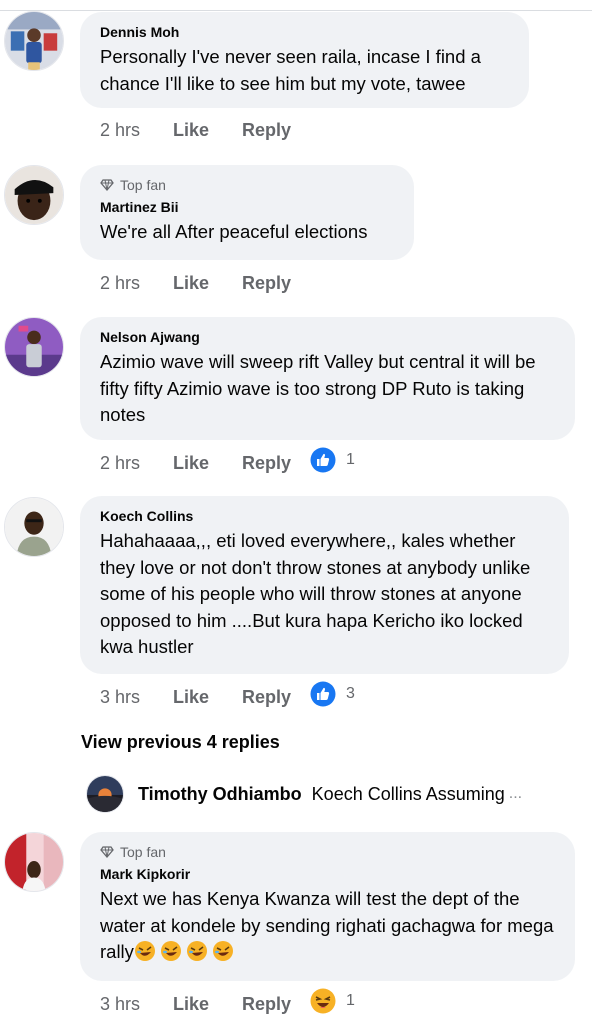 Image resolution: width=592 pixels, height=1024 pixels. I want to click on reply-snippet: Koech Collins Assuming, so click(408, 793).